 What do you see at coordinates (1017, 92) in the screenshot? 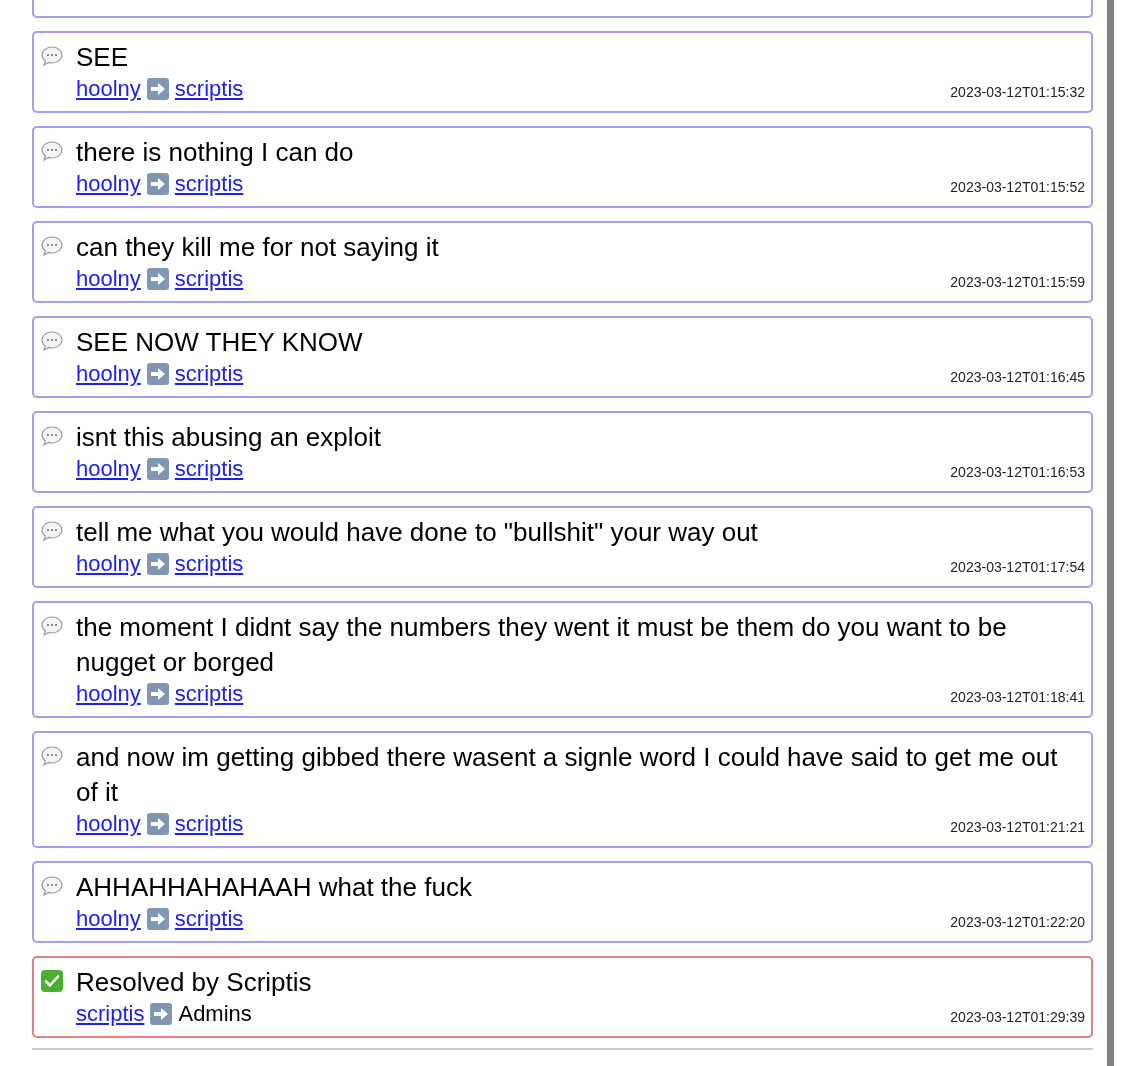
I see `timestamp: 2023-03-12T01:15:32` at bounding box center [1017, 92].